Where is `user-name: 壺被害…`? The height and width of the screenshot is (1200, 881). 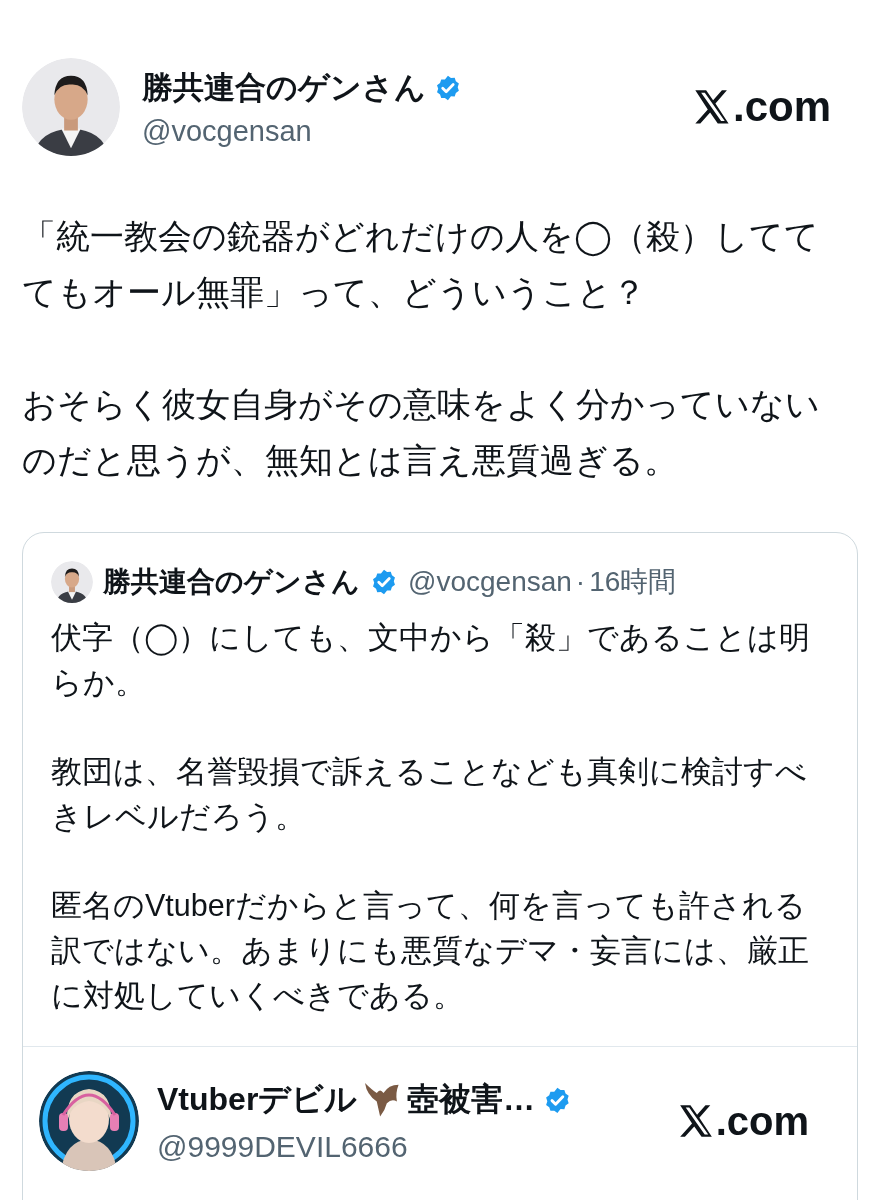 user-name: 壺被害… is located at coordinates (470, 1099).